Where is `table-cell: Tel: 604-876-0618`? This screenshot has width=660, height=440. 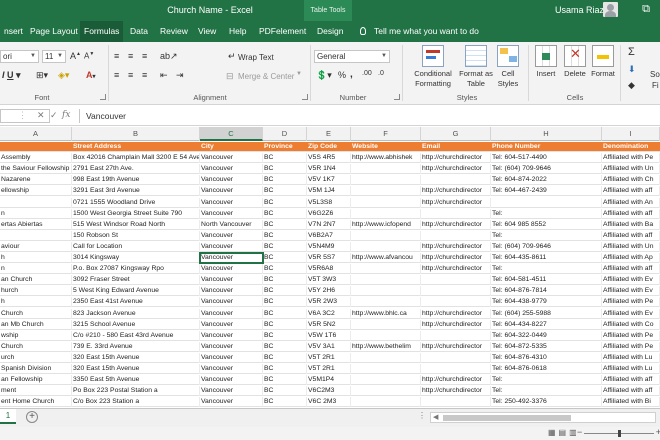 table-cell: Tel: 604-876-0618 is located at coordinates (546, 369).